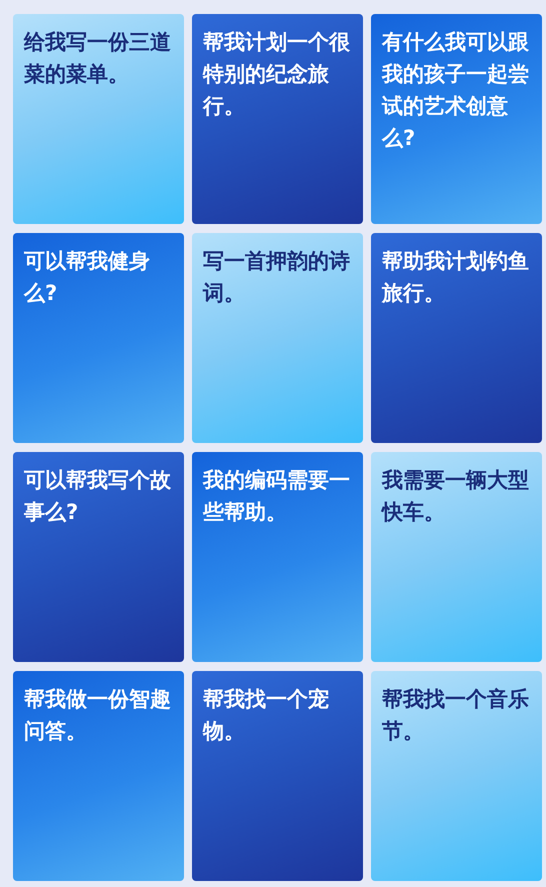 The width and height of the screenshot is (546, 887). I want to click on prompt-card: 有什么我可以跟我的孩子一起尝试的艺术创意么?, so click(456, 119).